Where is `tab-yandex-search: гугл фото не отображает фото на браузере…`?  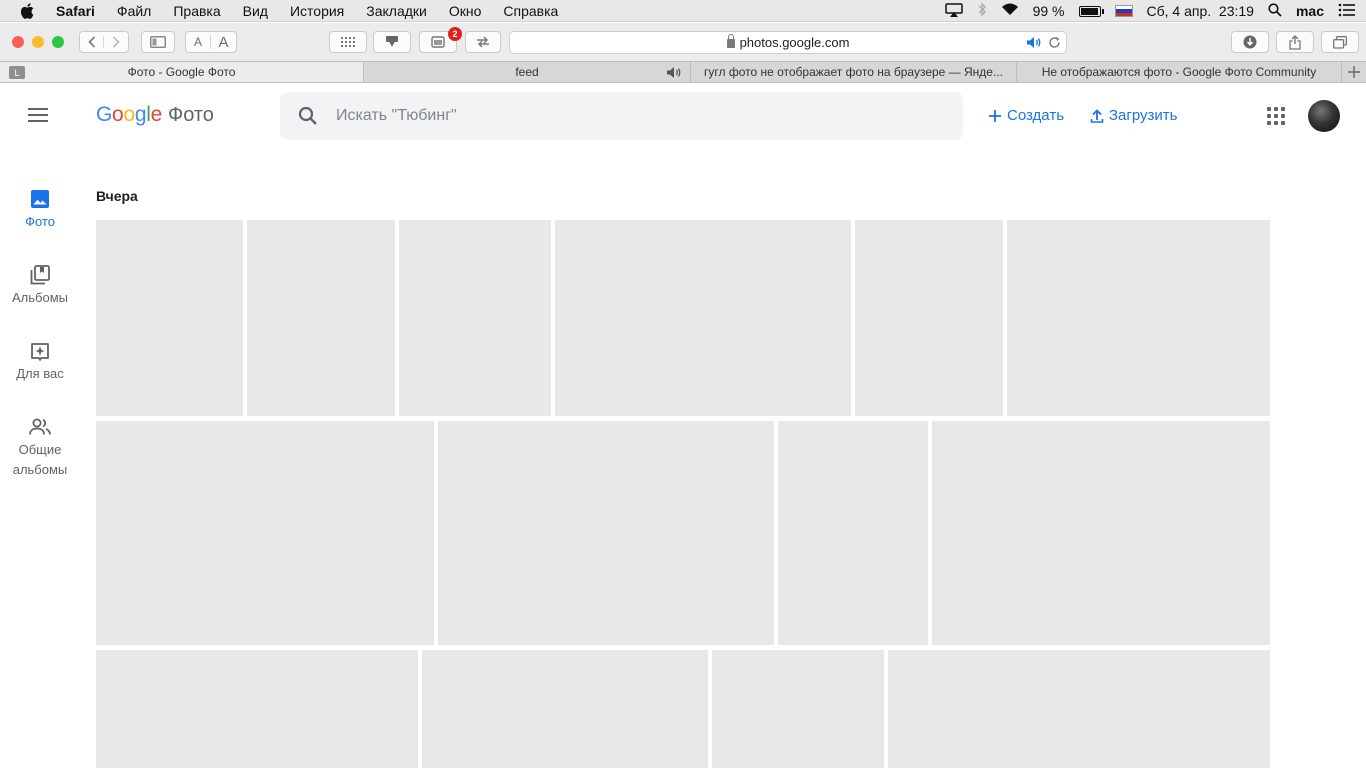 tab-yandex-search: гугл фото не отображает фото на браузере… is located at coordinates (854, 72).